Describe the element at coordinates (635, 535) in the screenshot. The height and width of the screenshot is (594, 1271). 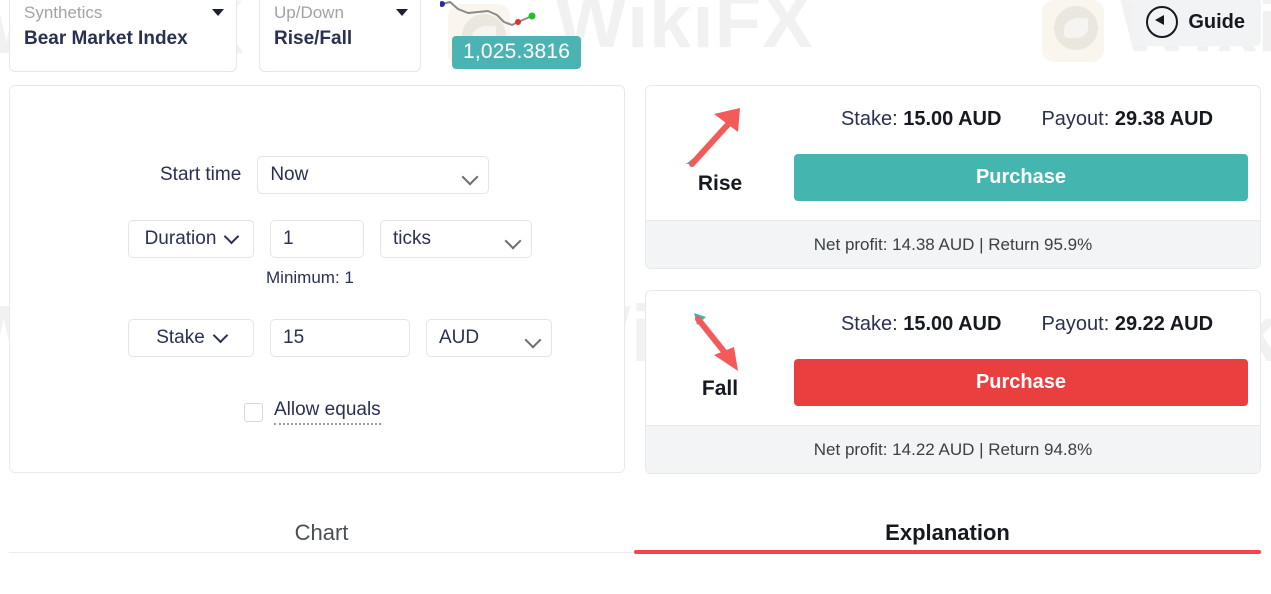
I see `bottom-tabs: Chart Explanation` at that location.